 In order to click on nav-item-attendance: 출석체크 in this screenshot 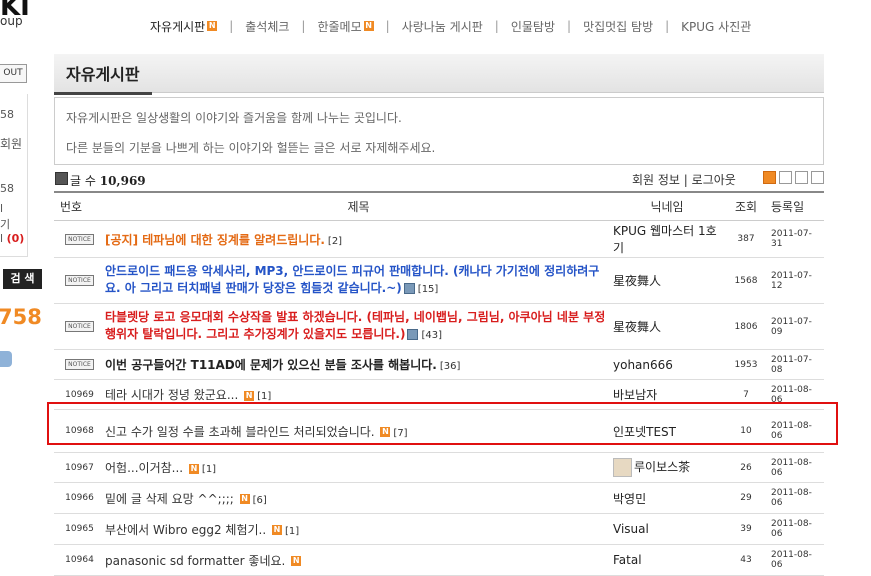, I will do `click(267, 26)`.